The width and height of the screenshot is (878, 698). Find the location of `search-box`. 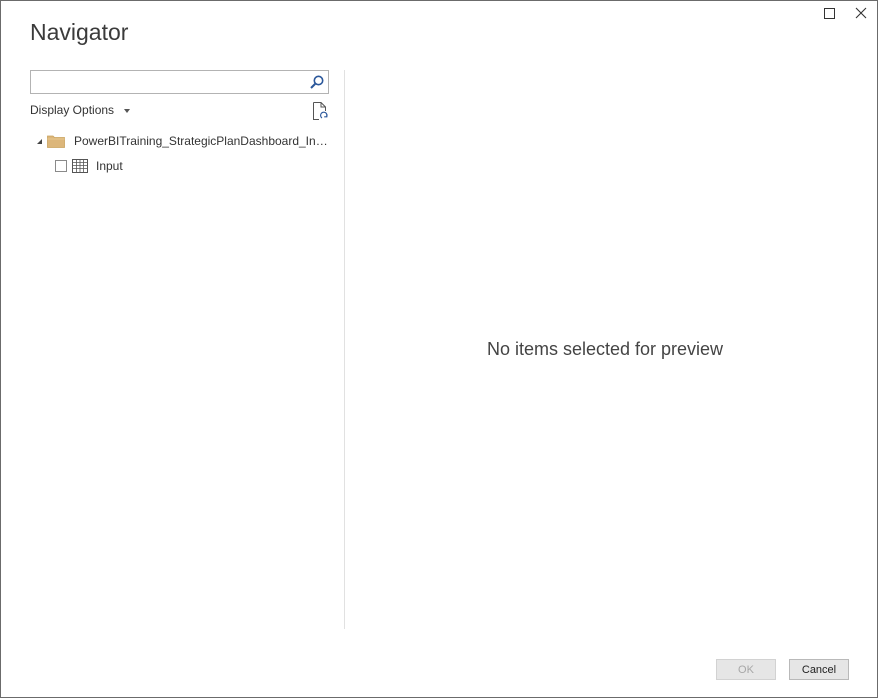

search-box is located at coordinates (179, 82).